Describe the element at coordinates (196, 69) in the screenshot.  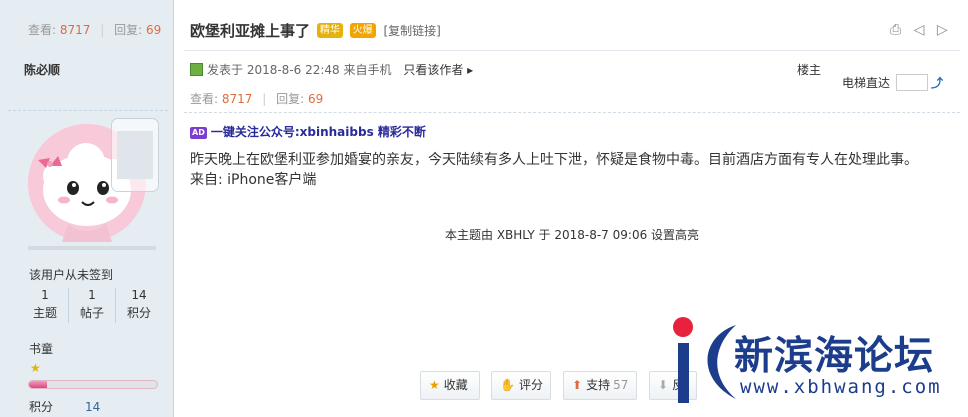
I see `online-status-icon` at that location.